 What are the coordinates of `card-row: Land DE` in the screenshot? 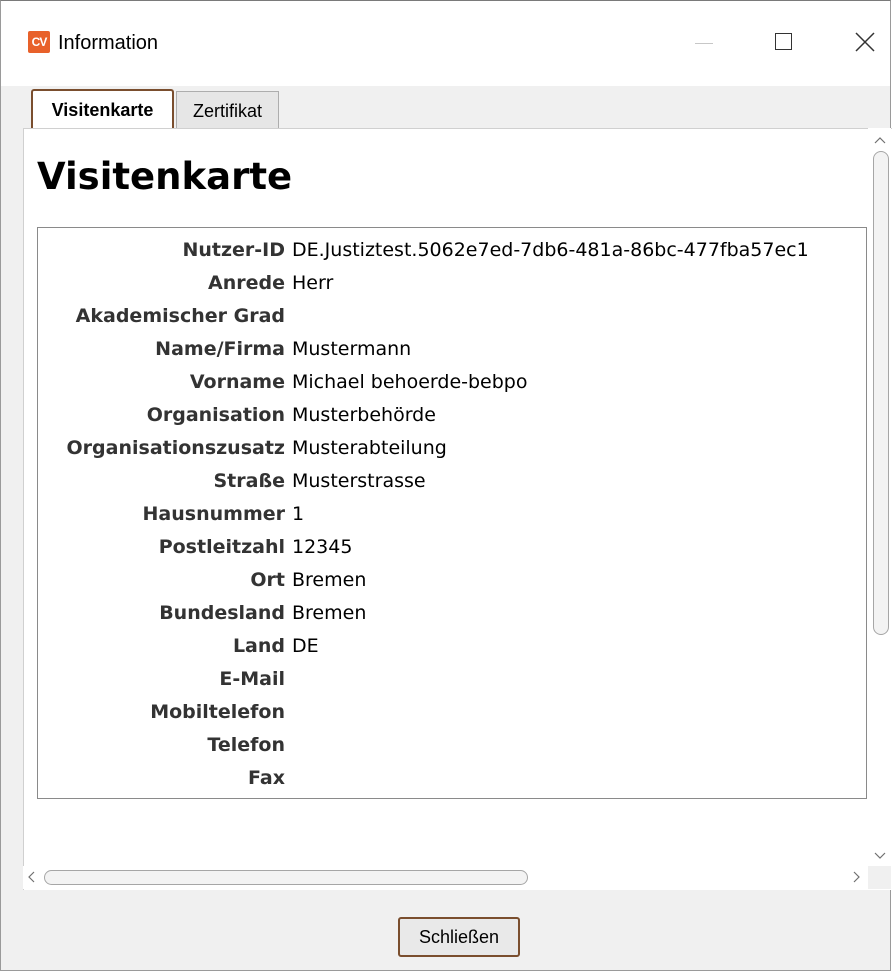 It's located at (452, 646).